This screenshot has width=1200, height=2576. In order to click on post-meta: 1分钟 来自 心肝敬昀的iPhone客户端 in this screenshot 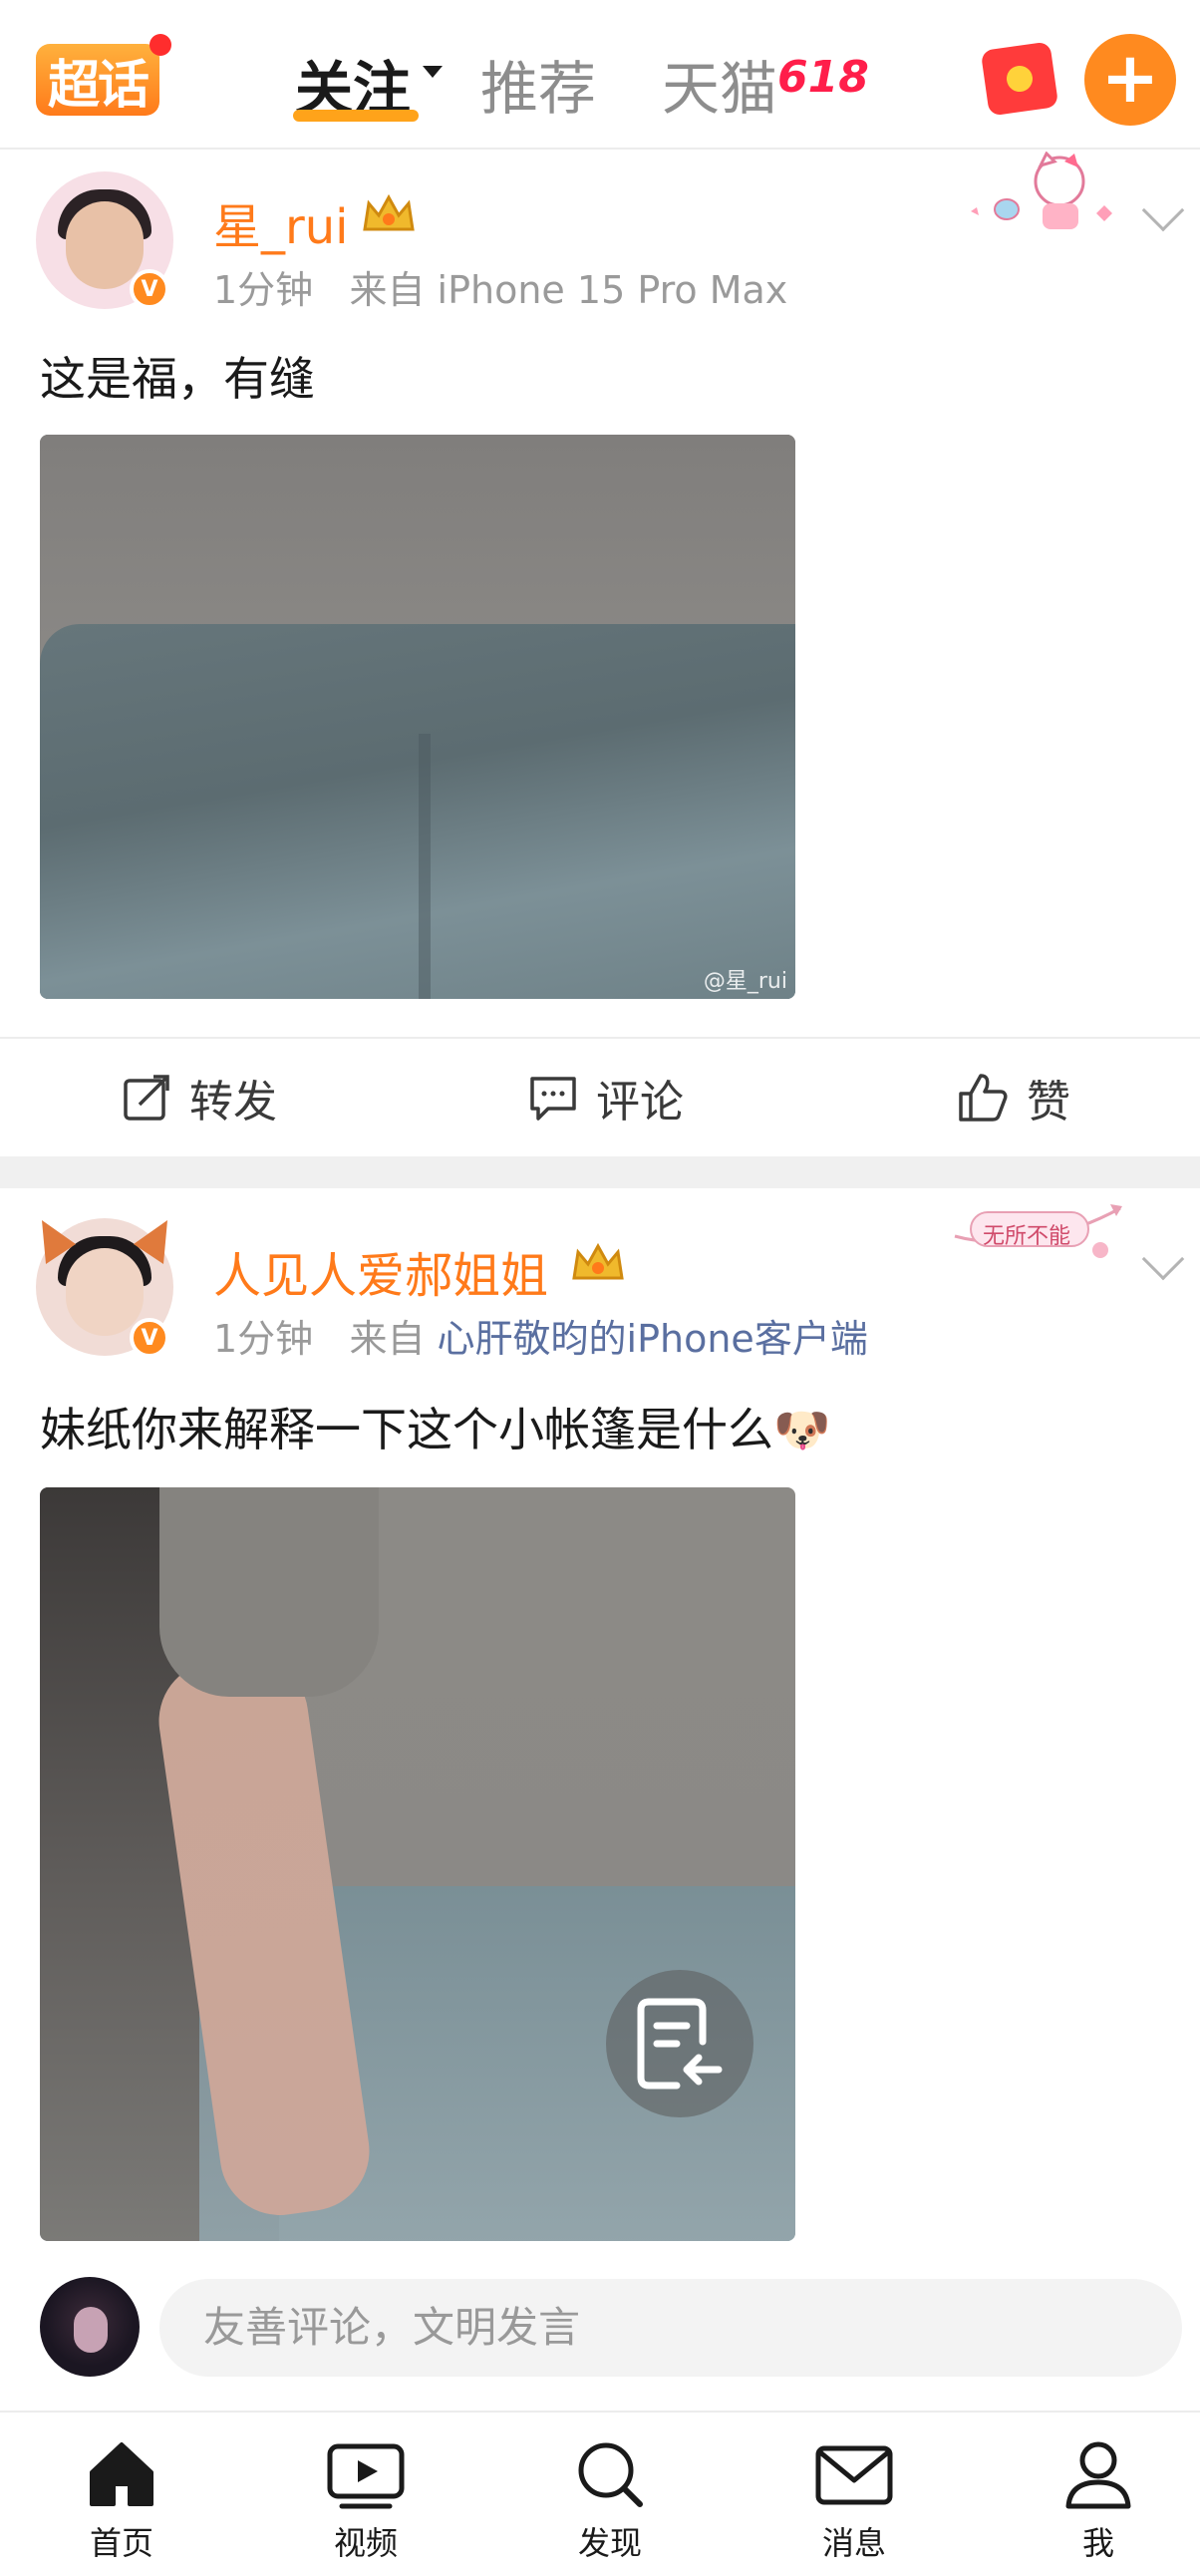, I will do `click(540, 1335)`.